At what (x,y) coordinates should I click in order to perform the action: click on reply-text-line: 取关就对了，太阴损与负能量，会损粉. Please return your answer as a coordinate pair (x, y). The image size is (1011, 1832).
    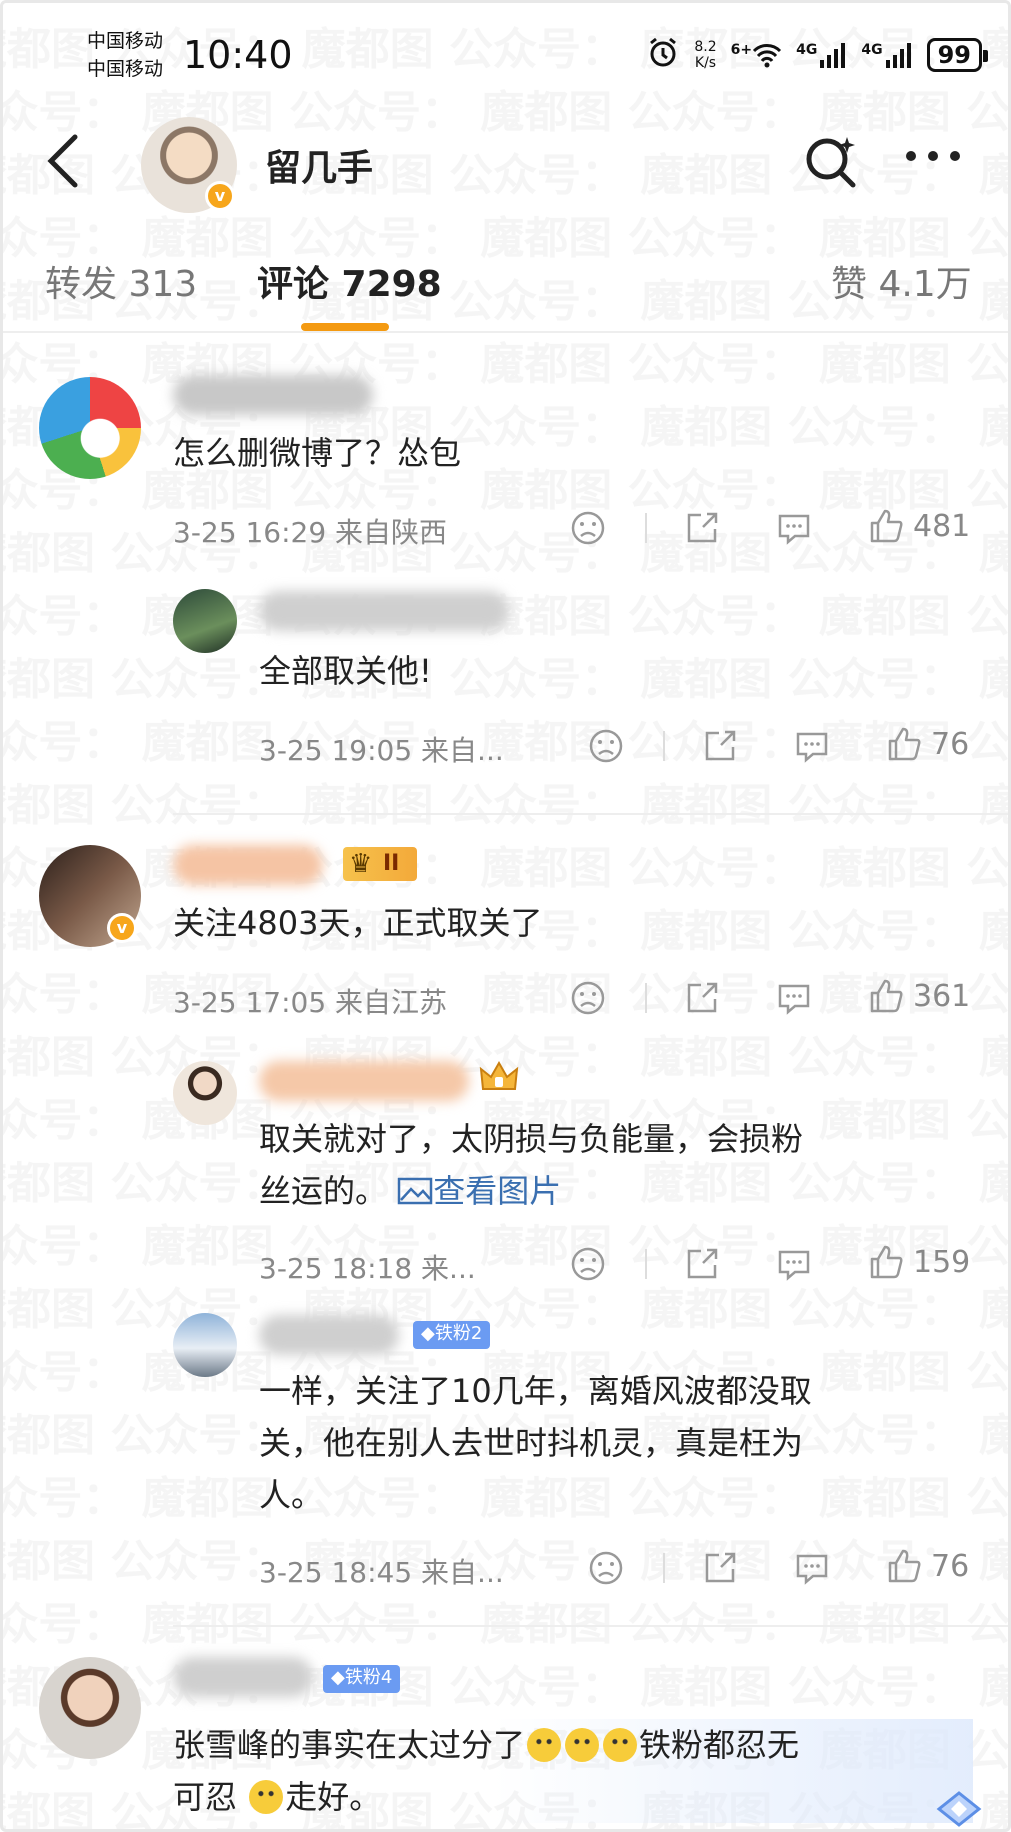
    Looking at the image, I should click on (531, 1139).